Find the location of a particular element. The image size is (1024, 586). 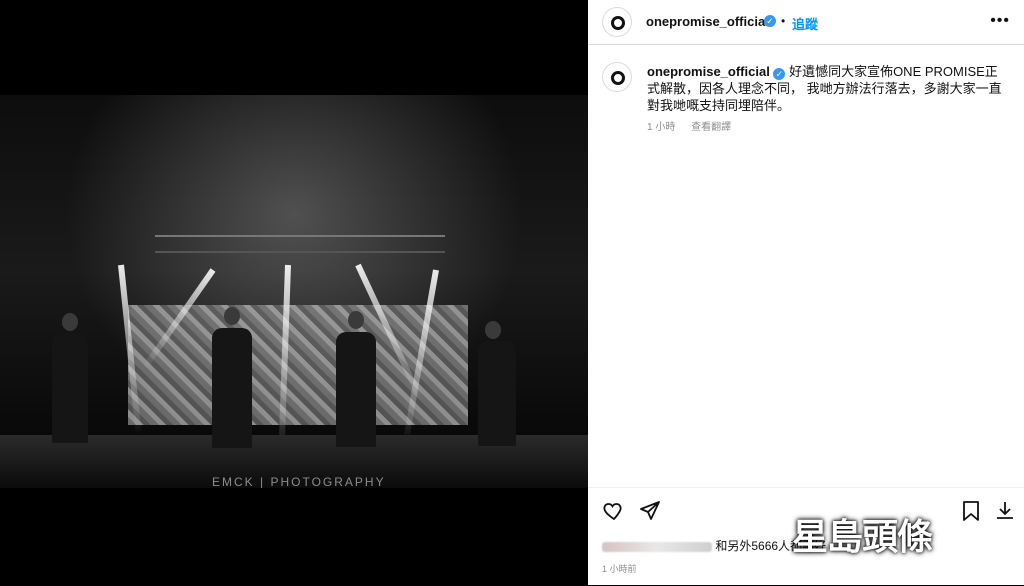

post-timestamp: 1 小時前 is located at coordinates (619, 569).